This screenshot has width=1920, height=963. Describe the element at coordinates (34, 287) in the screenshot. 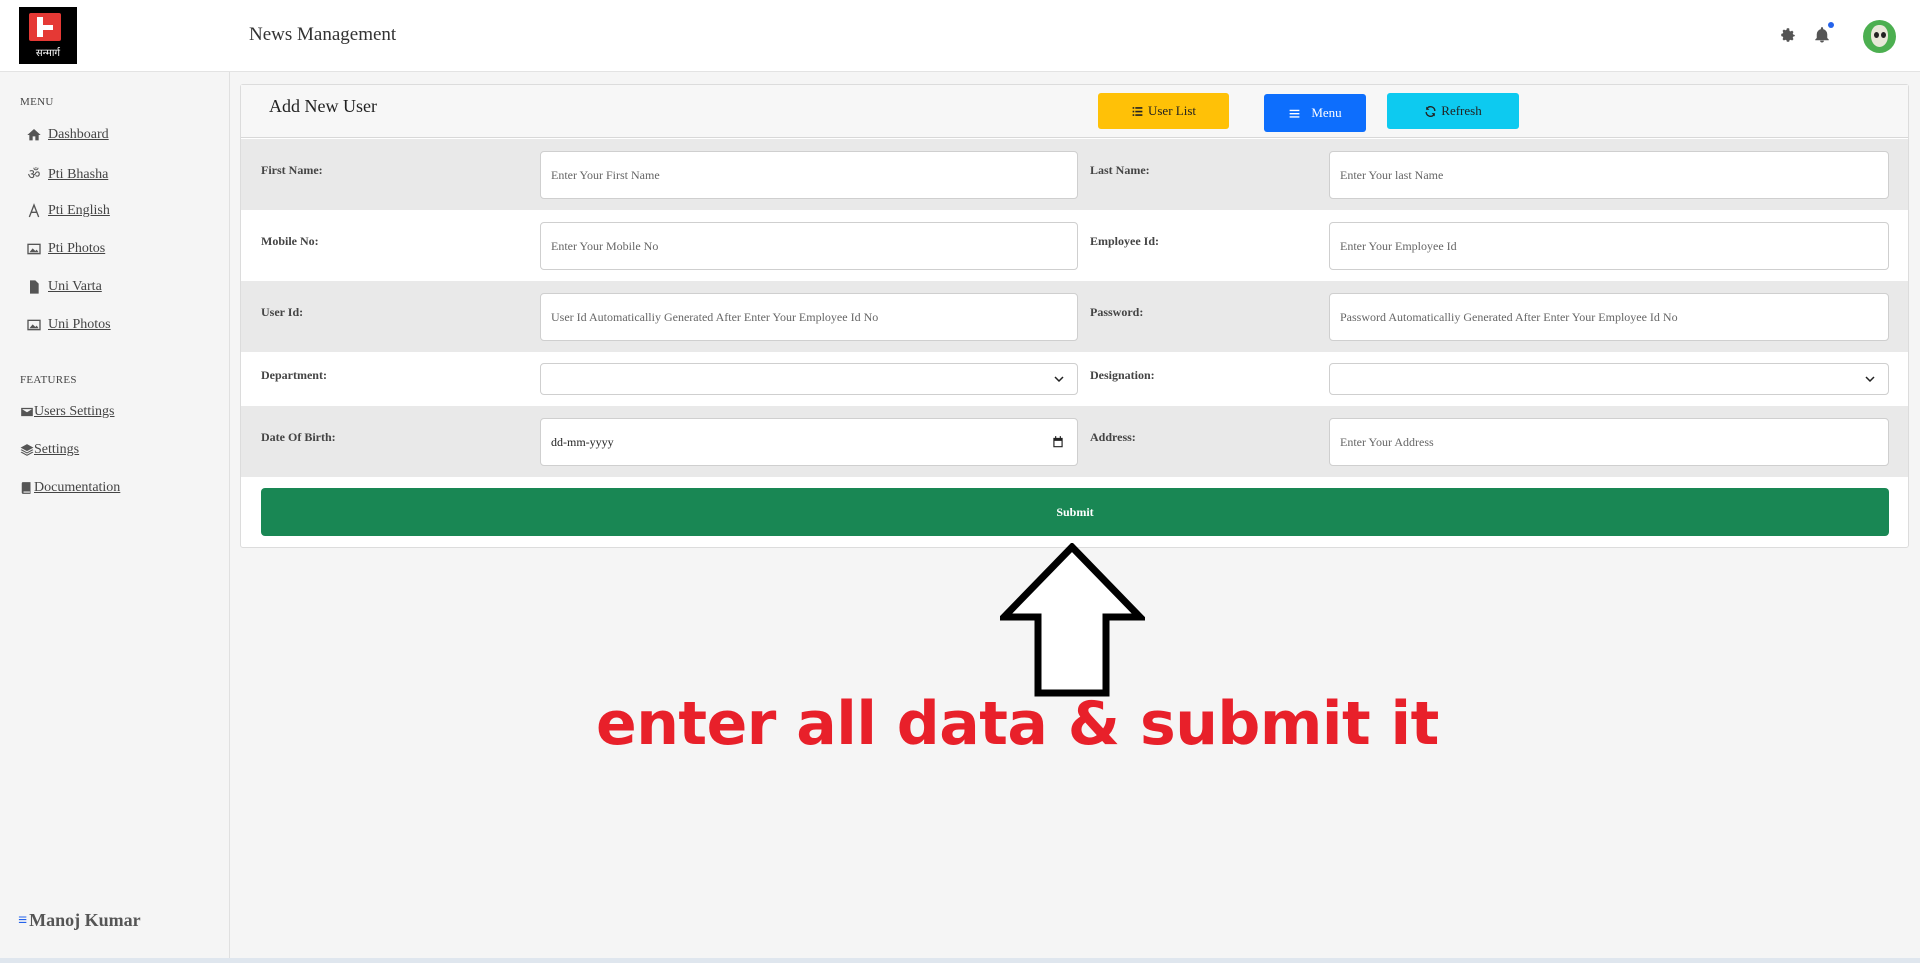

I see `file-icon` at that location.